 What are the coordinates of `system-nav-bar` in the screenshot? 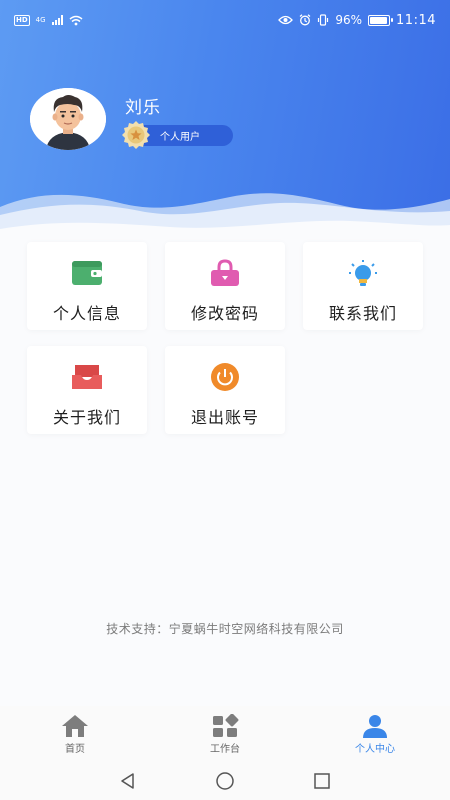 It's located at (225, 781).